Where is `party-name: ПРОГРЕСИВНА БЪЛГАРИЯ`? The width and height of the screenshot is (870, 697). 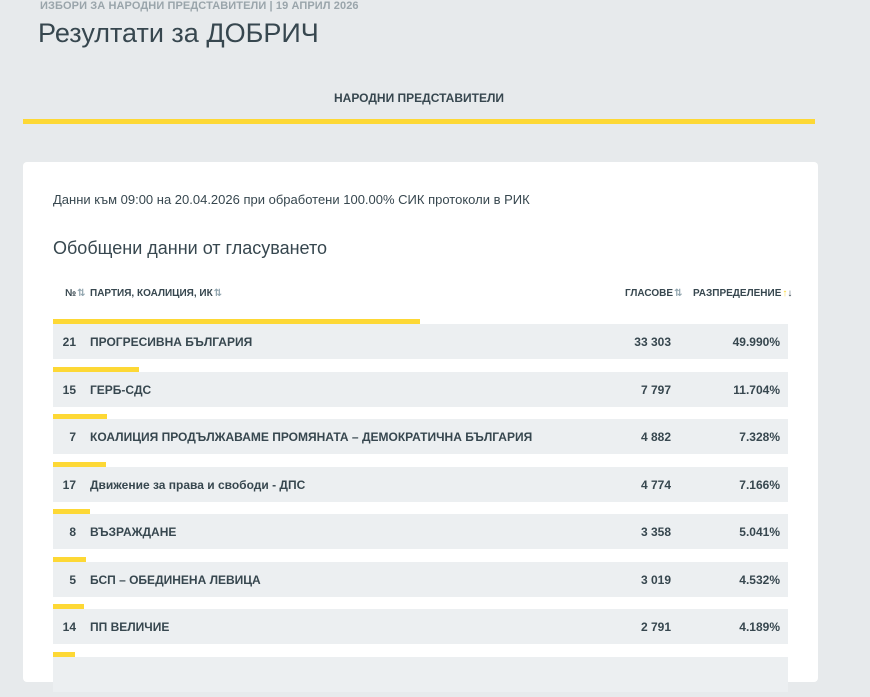 party-name: ПРОГРЕСИВНА БЪЛГАРИЯ is located at coordinates (171, 342).